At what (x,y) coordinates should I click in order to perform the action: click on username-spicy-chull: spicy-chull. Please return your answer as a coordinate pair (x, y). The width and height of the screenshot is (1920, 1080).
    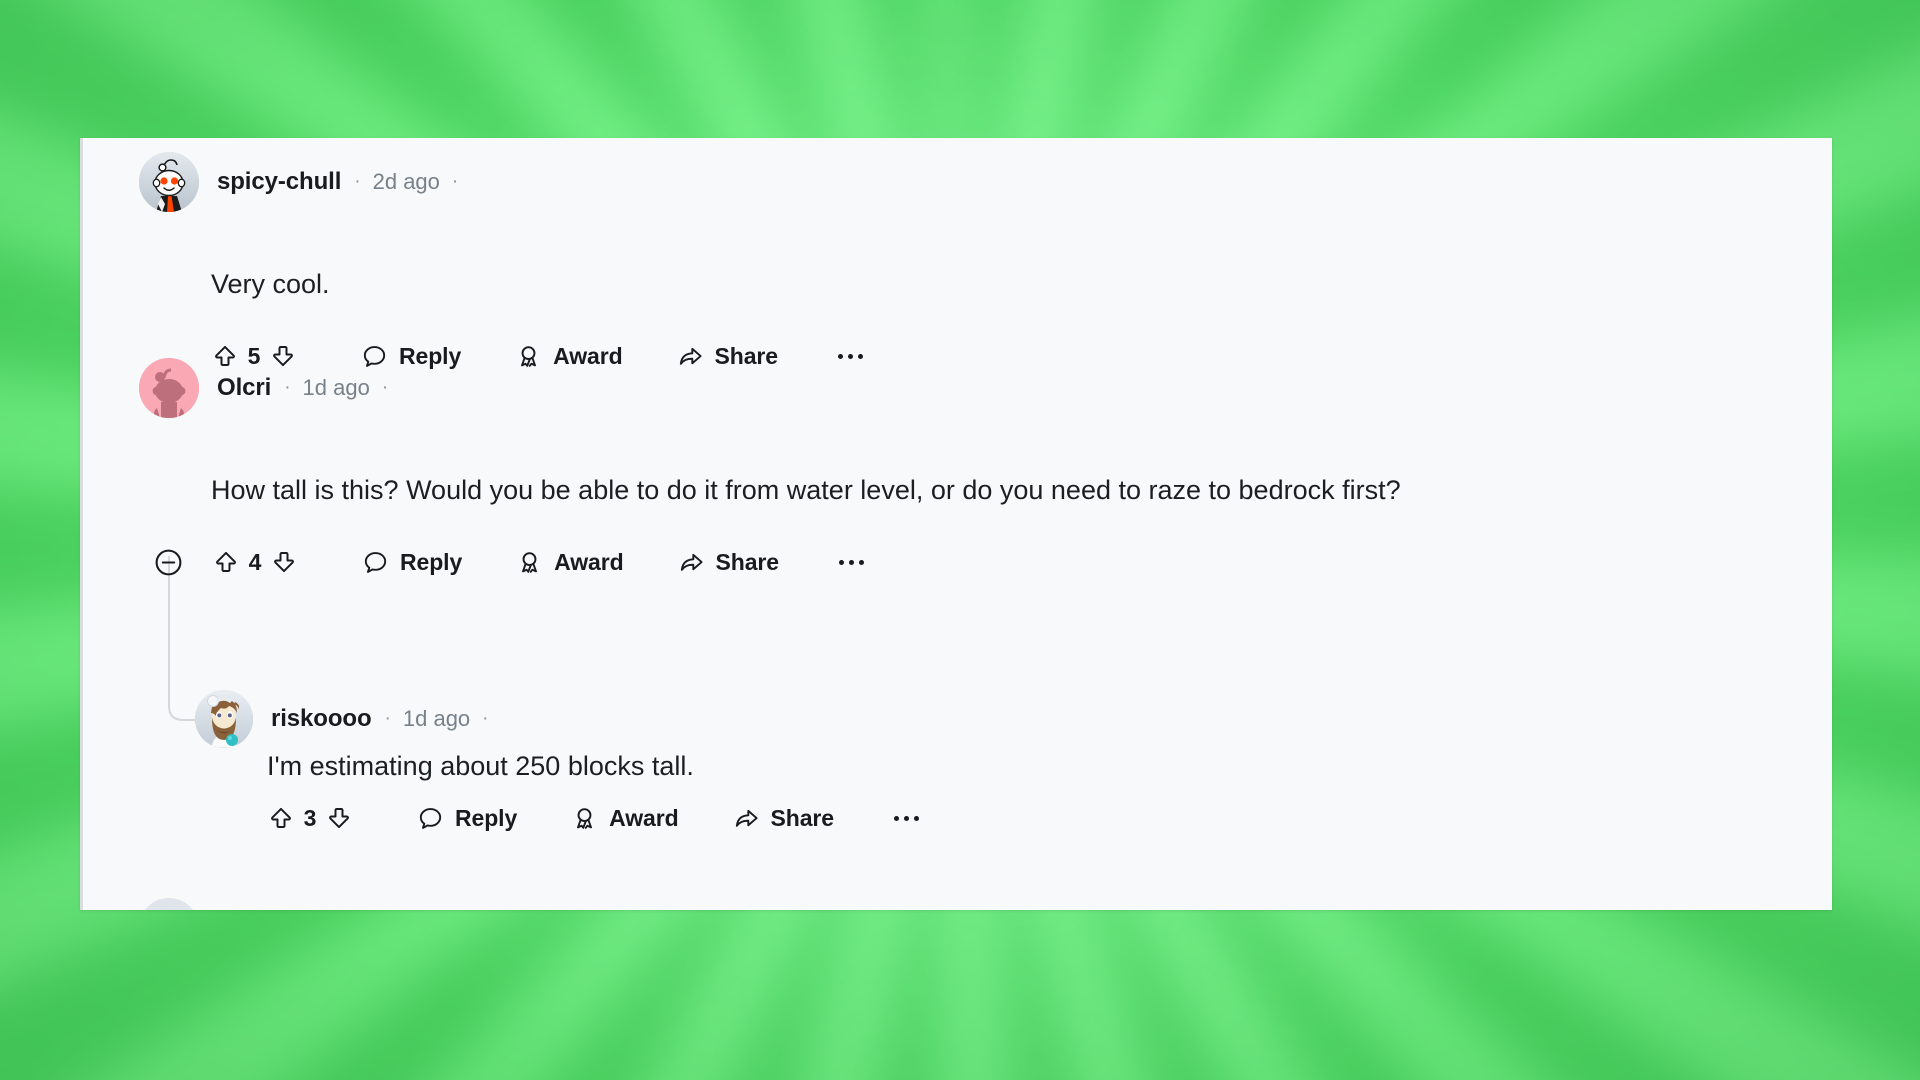
    Looking at the image, I should click on (279, 182).